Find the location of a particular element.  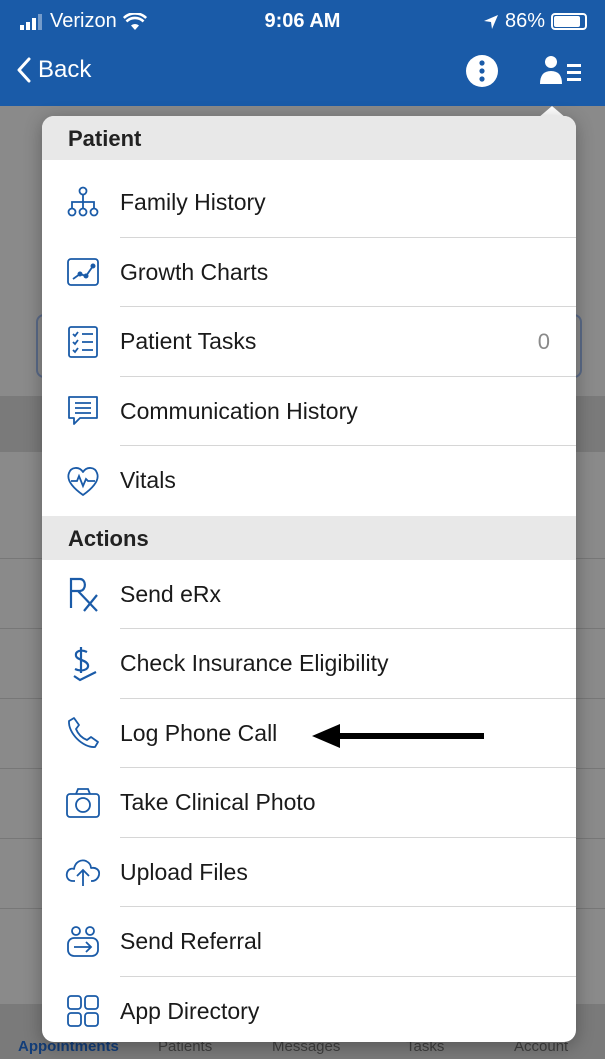

section-header-actions: Actions is located at coordinates (309, 537).